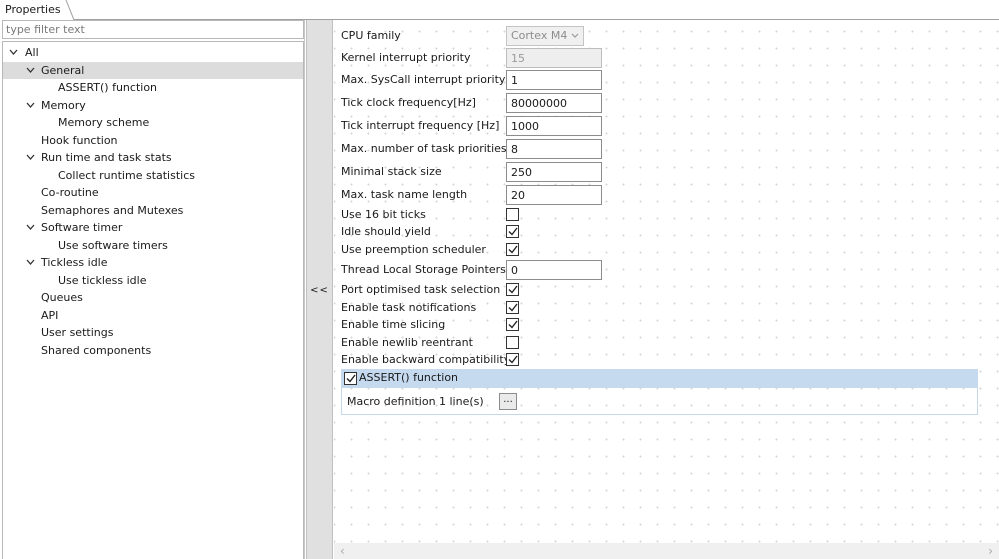 The height and width of the screenshot is (559, 999). Describe the element at coordinates (153, 262) in the screenshot. I see `tree-node-tickless-idle: Tickless idle` at that location.